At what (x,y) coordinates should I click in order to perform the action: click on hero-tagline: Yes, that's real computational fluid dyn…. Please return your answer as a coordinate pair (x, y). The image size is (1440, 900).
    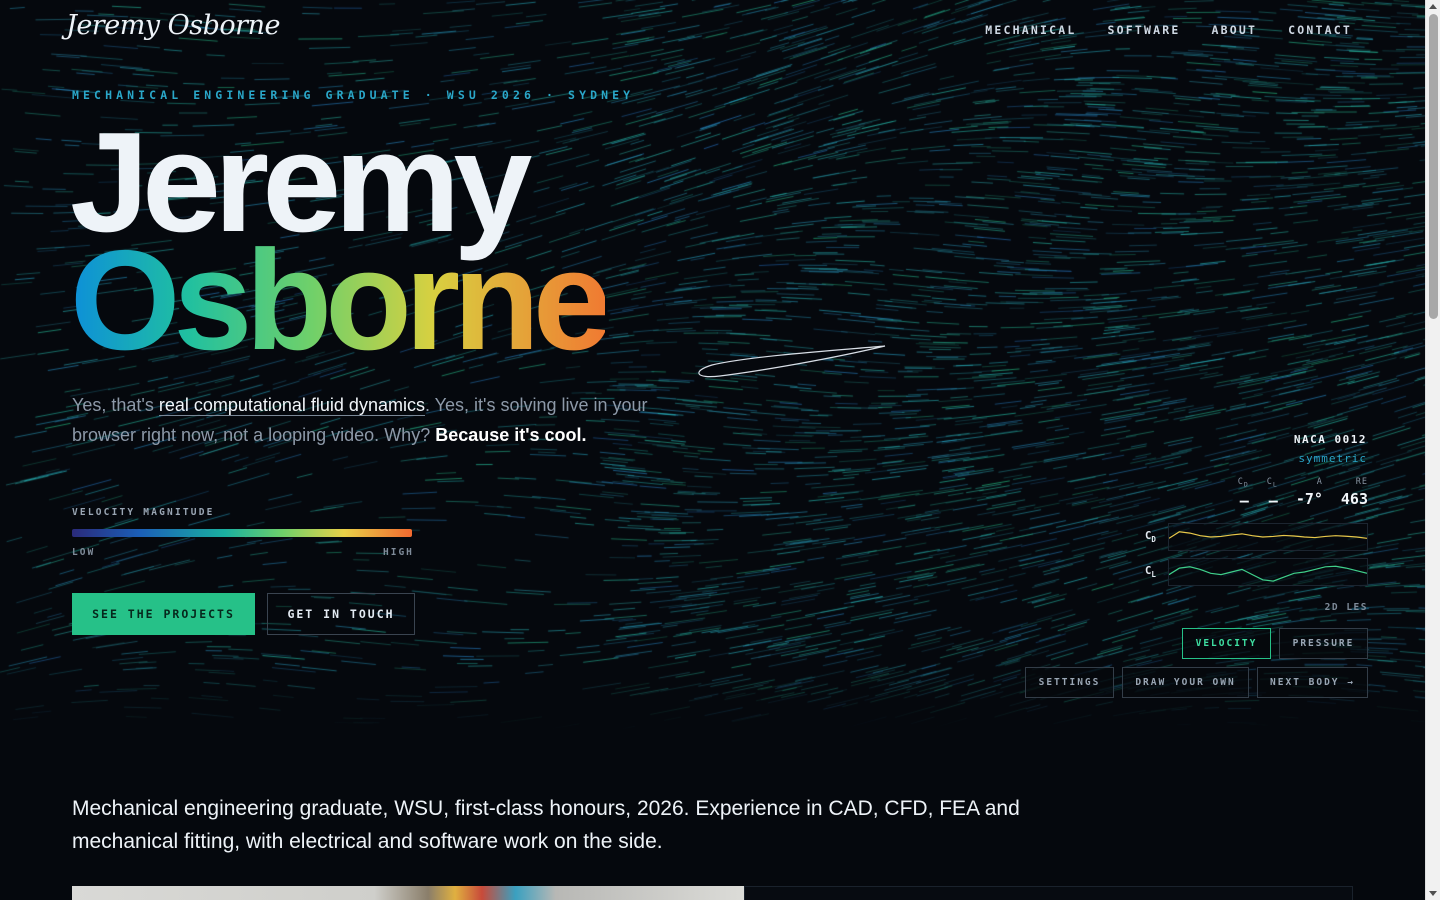
    Looking at the image, I should click on (372, 420).